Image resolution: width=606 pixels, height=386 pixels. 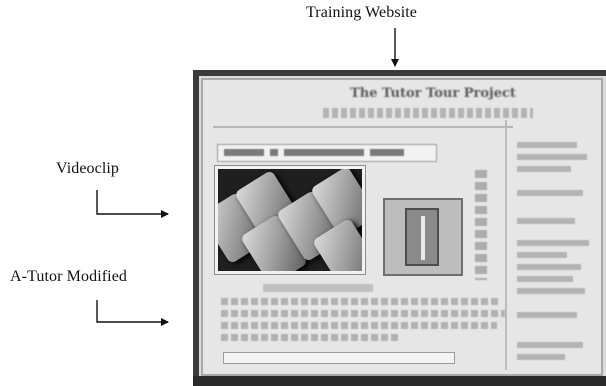 What do you see at coordinates (399, 73) in the screenshot?
I see `monitor-bezel-top` at bounding box center [399, 73].